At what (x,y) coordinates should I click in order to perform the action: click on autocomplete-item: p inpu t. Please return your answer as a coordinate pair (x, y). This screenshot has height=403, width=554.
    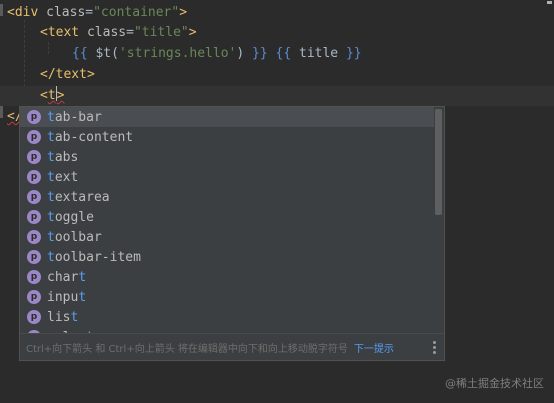
    Looking at the image, I should click on (227, 297).